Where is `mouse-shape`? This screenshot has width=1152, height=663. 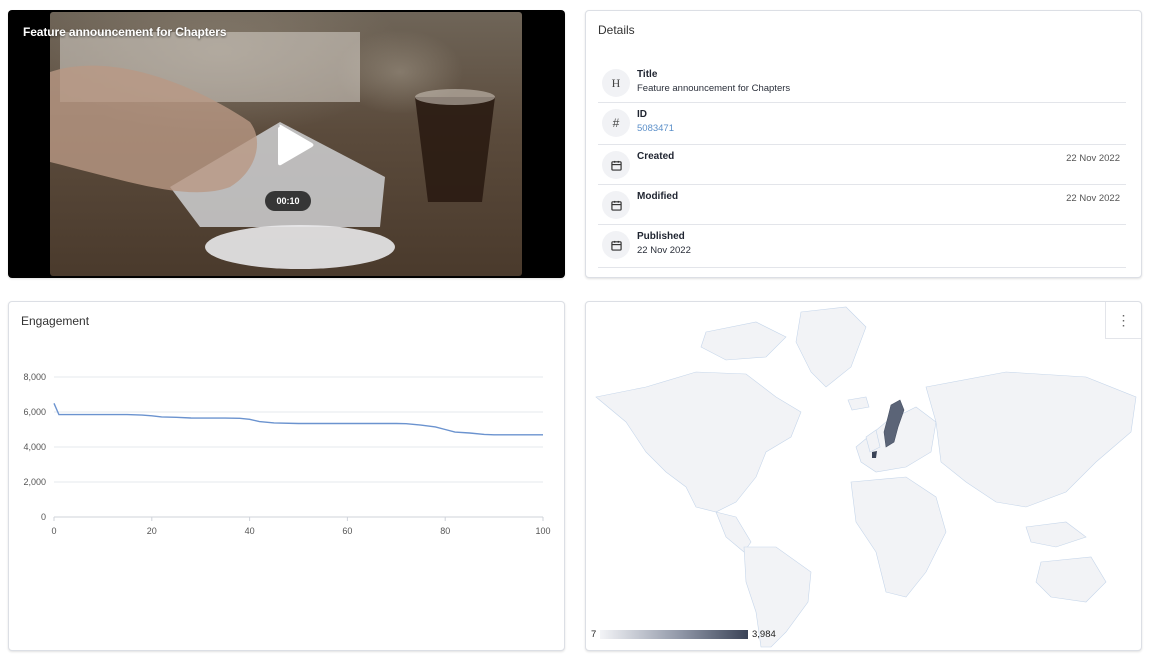 mouse-shape is located at coordinates (300, 247).